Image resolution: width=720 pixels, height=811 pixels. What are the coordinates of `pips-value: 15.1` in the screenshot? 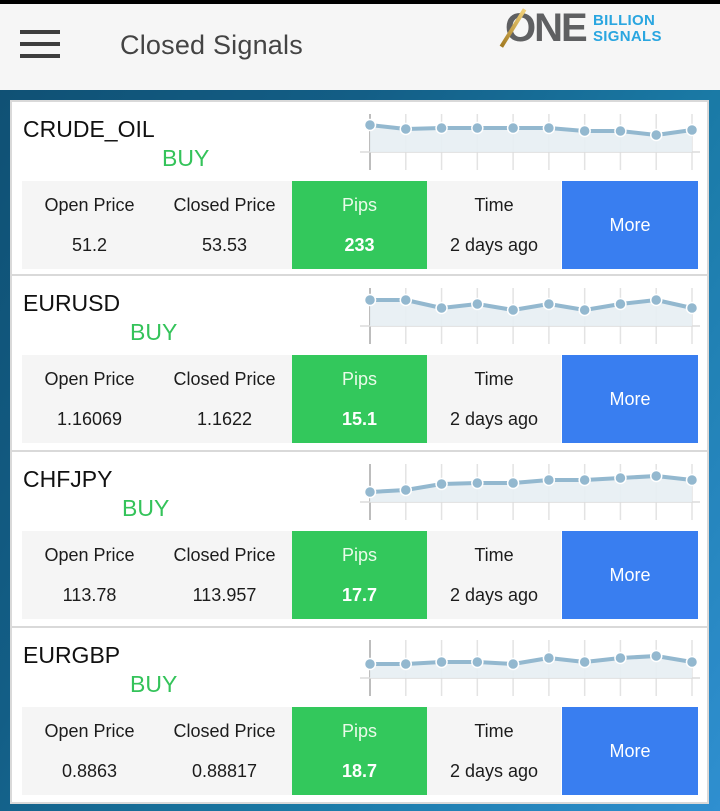 It's located at (359, 418).